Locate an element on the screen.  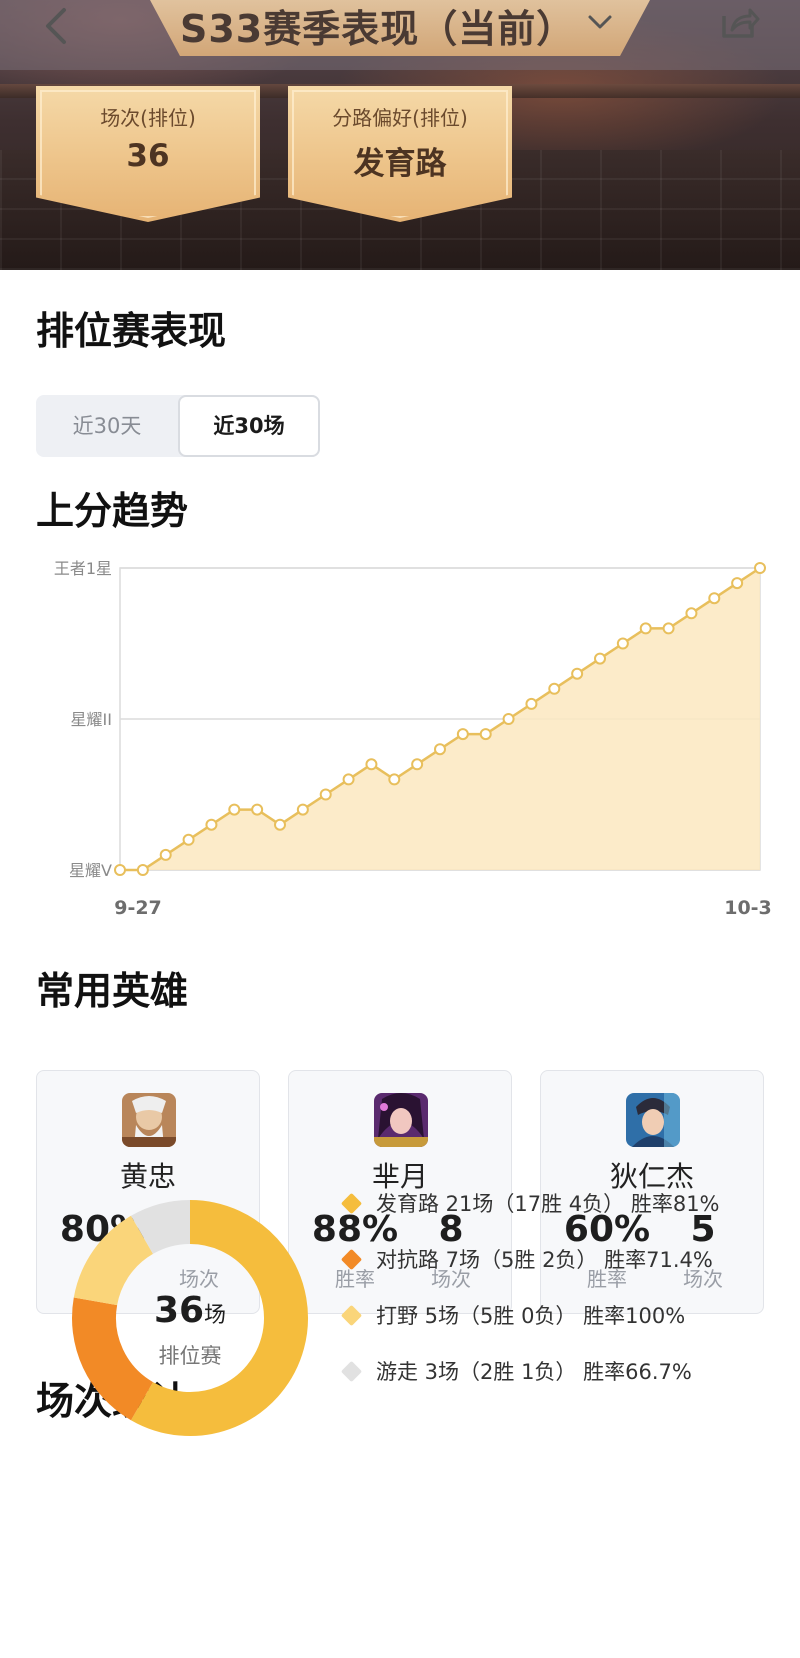
donut-total: 36场 is located at coordinates (190, 1310).